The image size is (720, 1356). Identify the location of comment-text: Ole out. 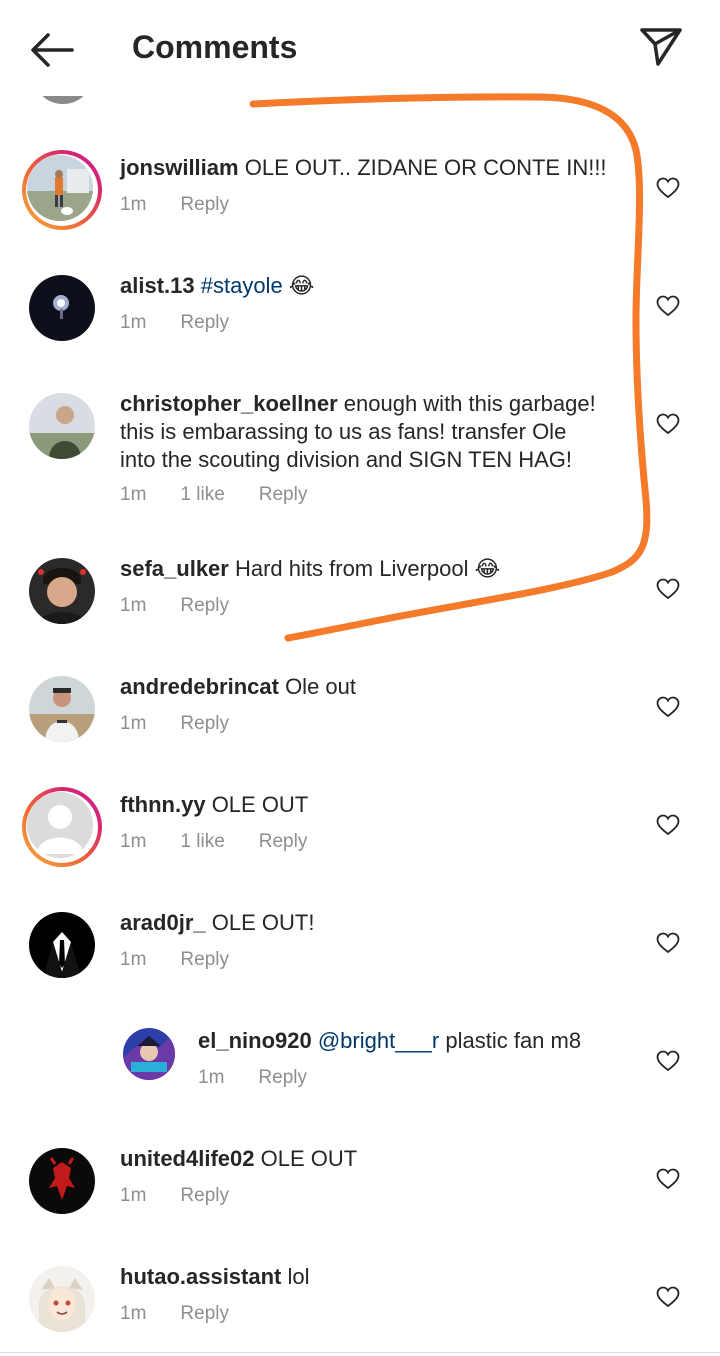
(320, 686).